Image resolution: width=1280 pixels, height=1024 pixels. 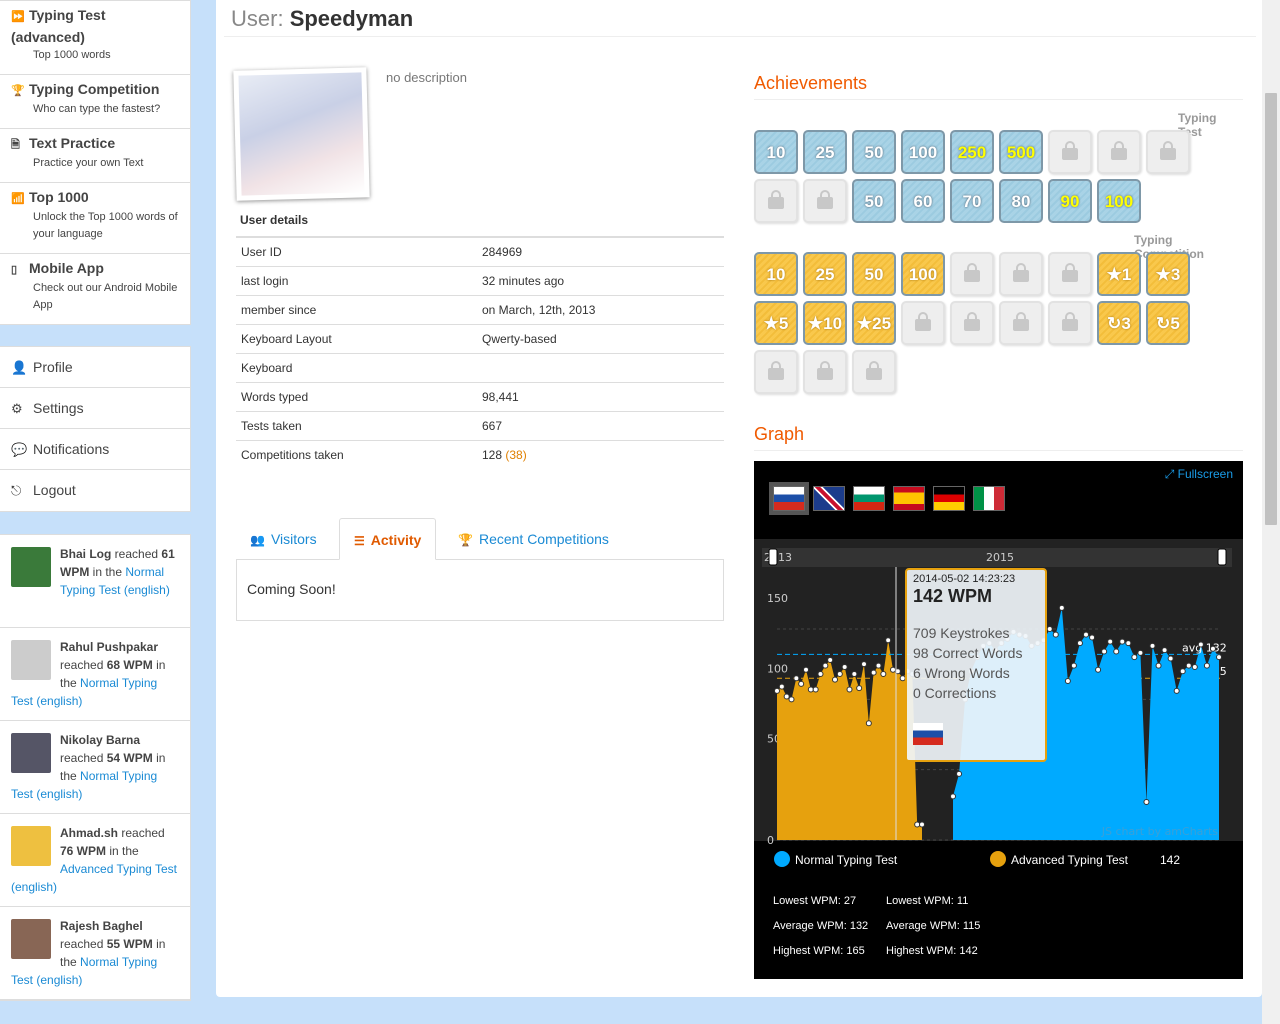 I want to click on achievement-badge: 90, so click(x=1070, y=201).